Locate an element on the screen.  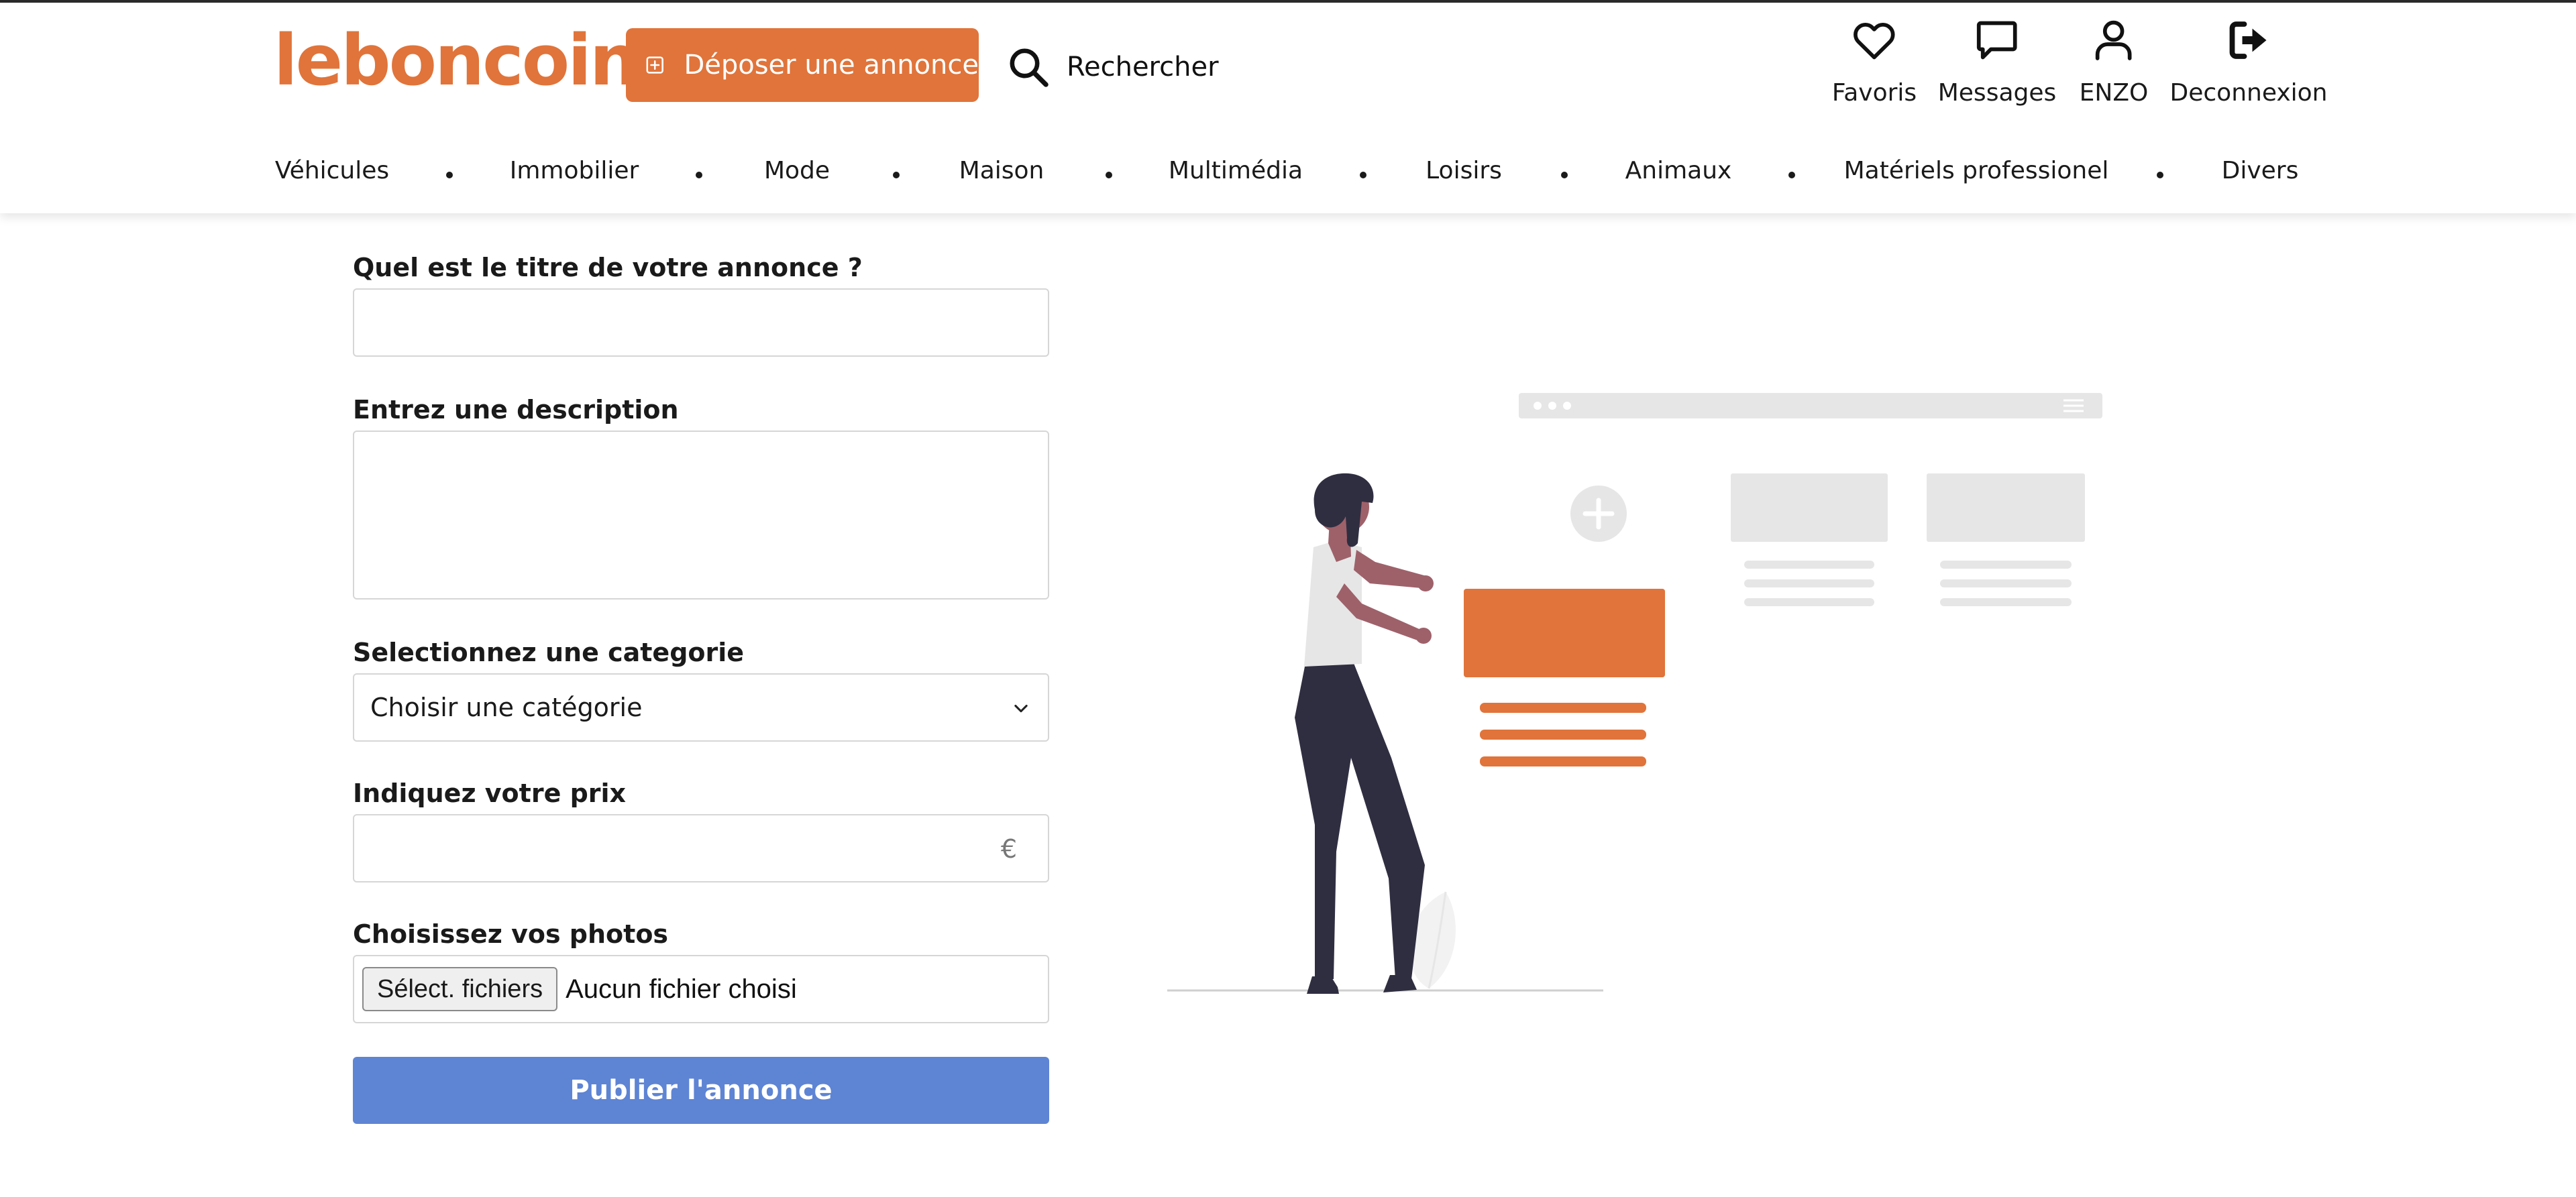
chevron-down-icon is located at coordinates (1021, 708).